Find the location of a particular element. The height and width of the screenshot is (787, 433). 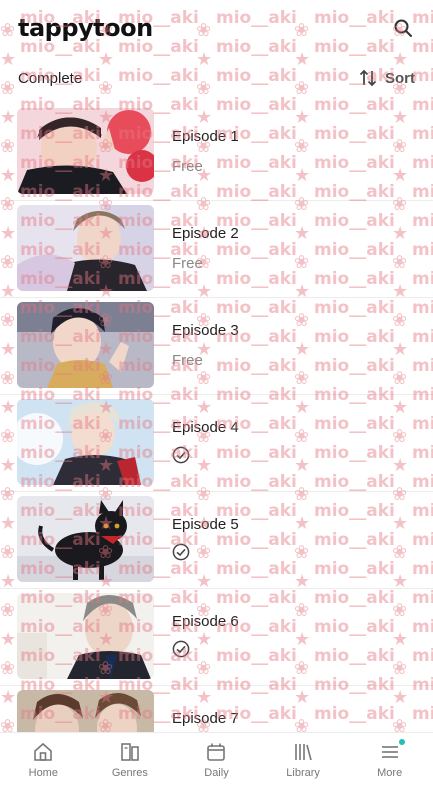

episode-title: Episode 4 is located at coordinates (205, 427).